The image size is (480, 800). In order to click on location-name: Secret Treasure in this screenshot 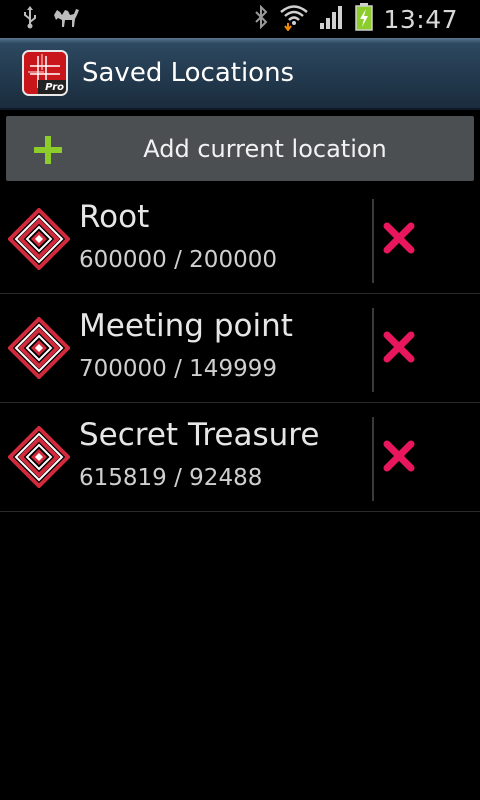, I will do `click(199, 435)`.